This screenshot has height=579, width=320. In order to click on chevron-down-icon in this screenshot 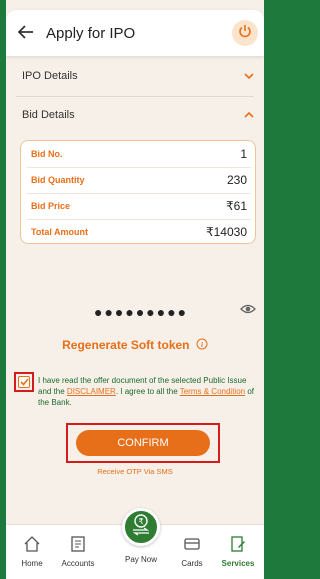, I will do `click(249, 76)`.